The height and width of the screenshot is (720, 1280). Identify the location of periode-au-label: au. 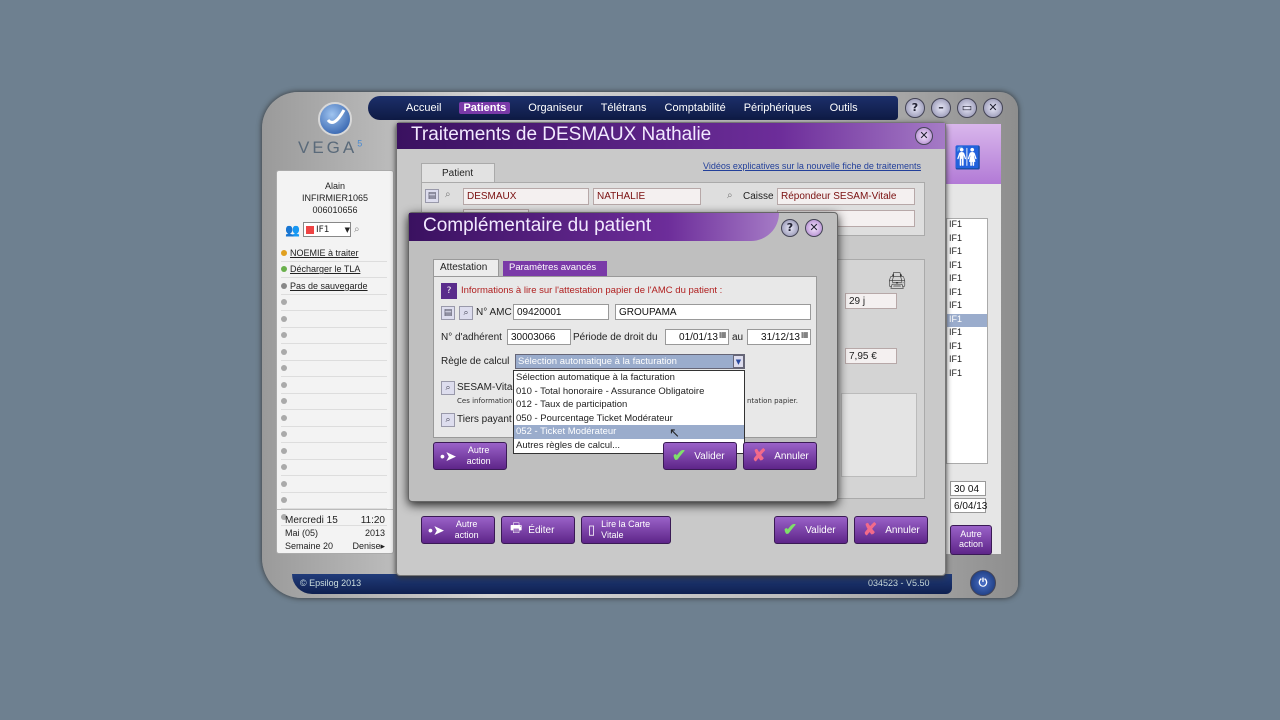
(738, 337).